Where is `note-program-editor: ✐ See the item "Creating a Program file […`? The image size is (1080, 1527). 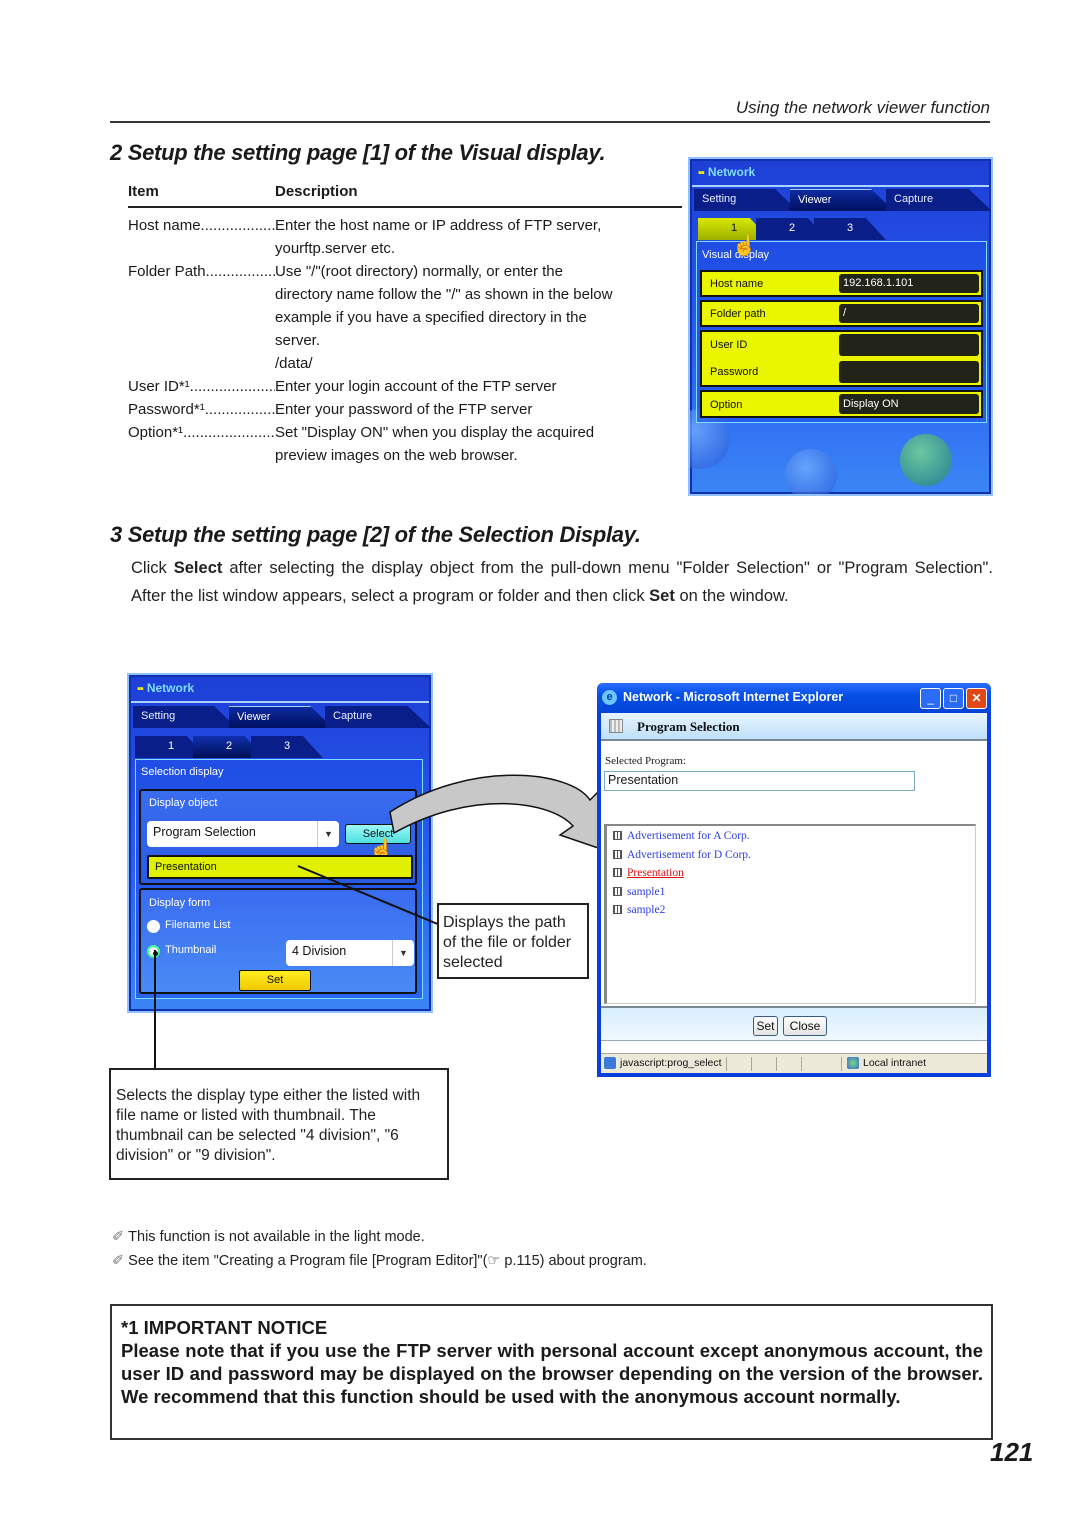
note-program-editor: ✐ See the item "Creating a Program file [… is located at coordinates (379, 1261).